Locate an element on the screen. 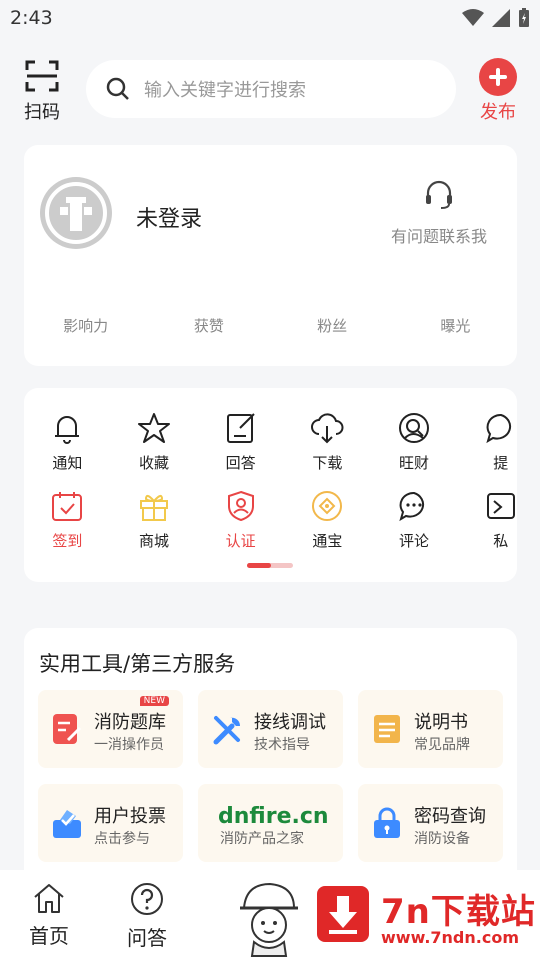 This screenshot has height=960, width=540. status-icons is located at coordinates (496, 18).